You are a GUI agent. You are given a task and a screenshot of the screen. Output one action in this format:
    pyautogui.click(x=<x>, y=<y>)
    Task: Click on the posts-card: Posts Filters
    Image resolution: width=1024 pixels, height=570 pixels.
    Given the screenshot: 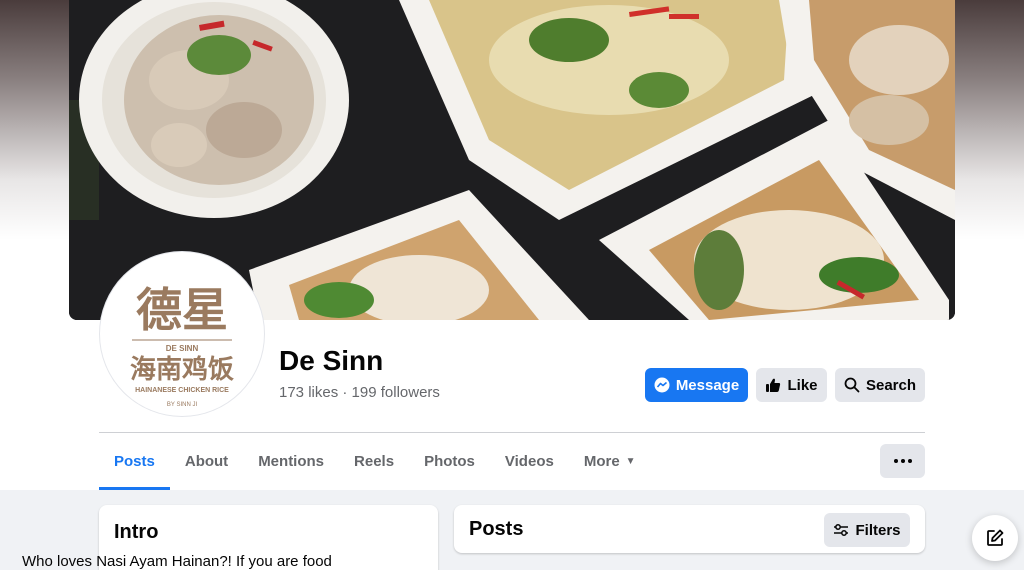 What is the action you would take?
    pyautogui.click(x=689, y=529)
    